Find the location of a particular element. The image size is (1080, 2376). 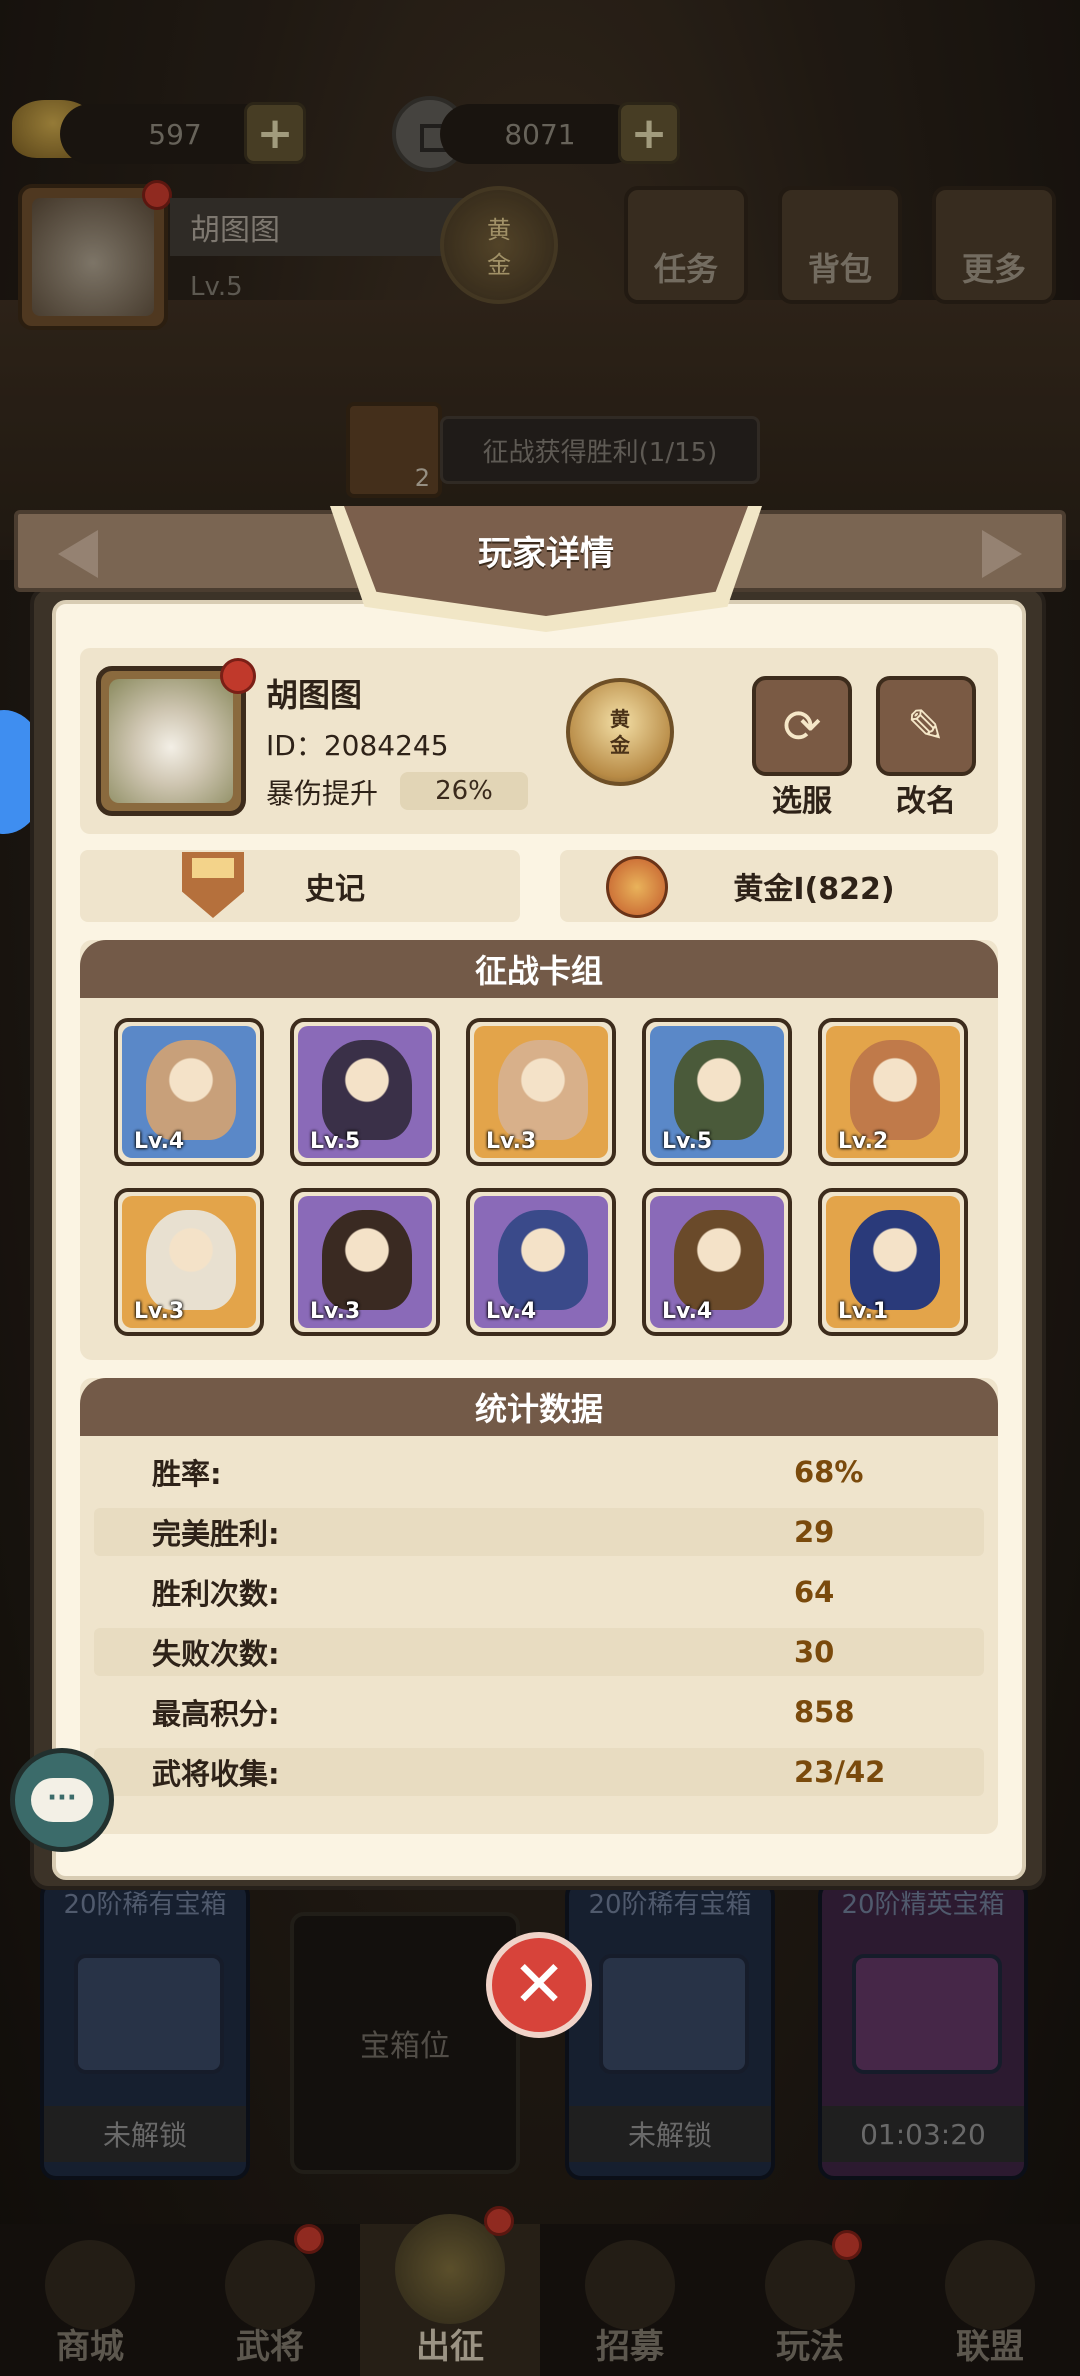

pencil-icon: ✎ is located at coordinates (926, 726).